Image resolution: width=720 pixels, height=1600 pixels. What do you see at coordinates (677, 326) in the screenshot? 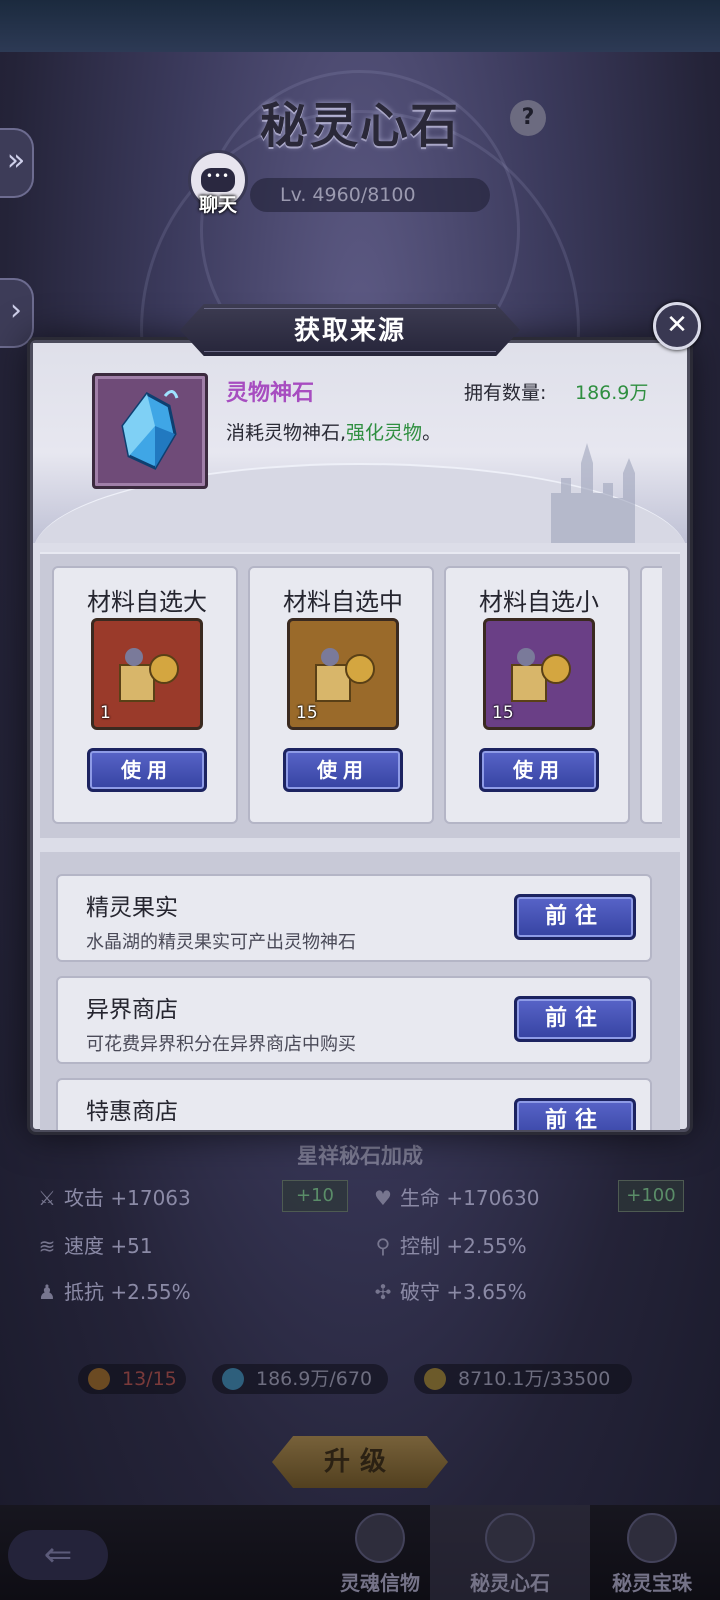
I see `close-icon: ✕` at bounding box center [677, 326].